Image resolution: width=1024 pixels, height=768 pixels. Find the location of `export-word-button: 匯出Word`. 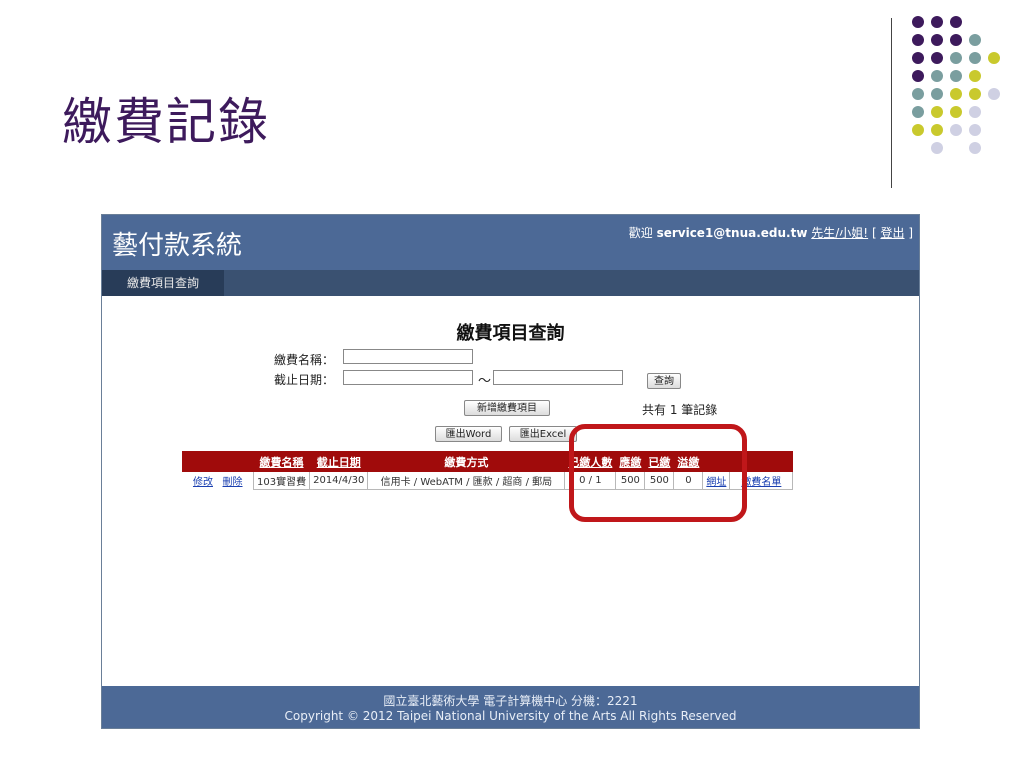

export-word-button: 匯出Word is located at coordinates (468, 434).